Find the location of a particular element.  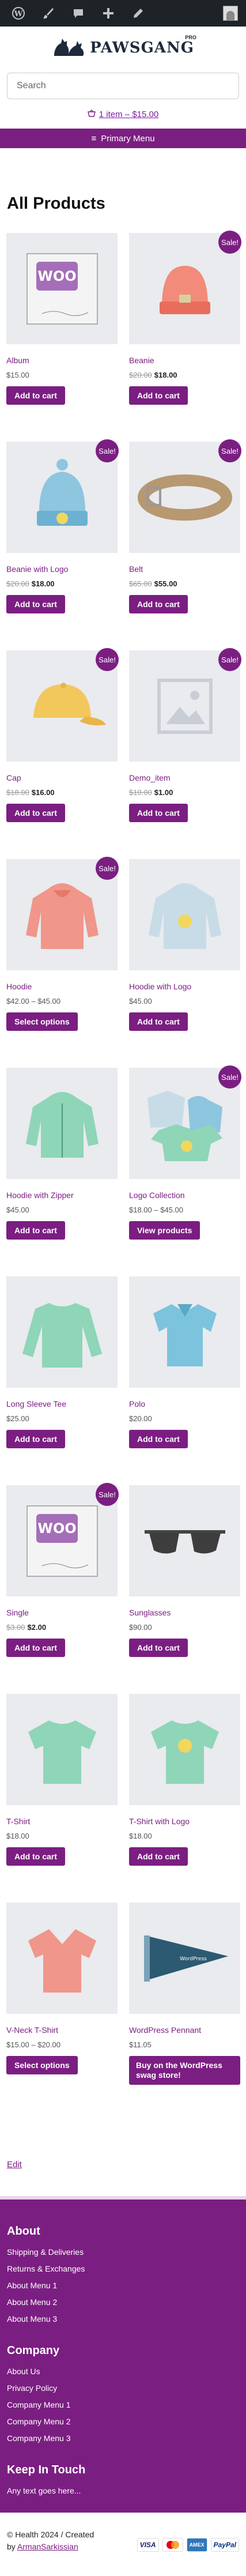

footer-link-about-menu-1: About Menu 1 is located at coordinates (123, 2285).